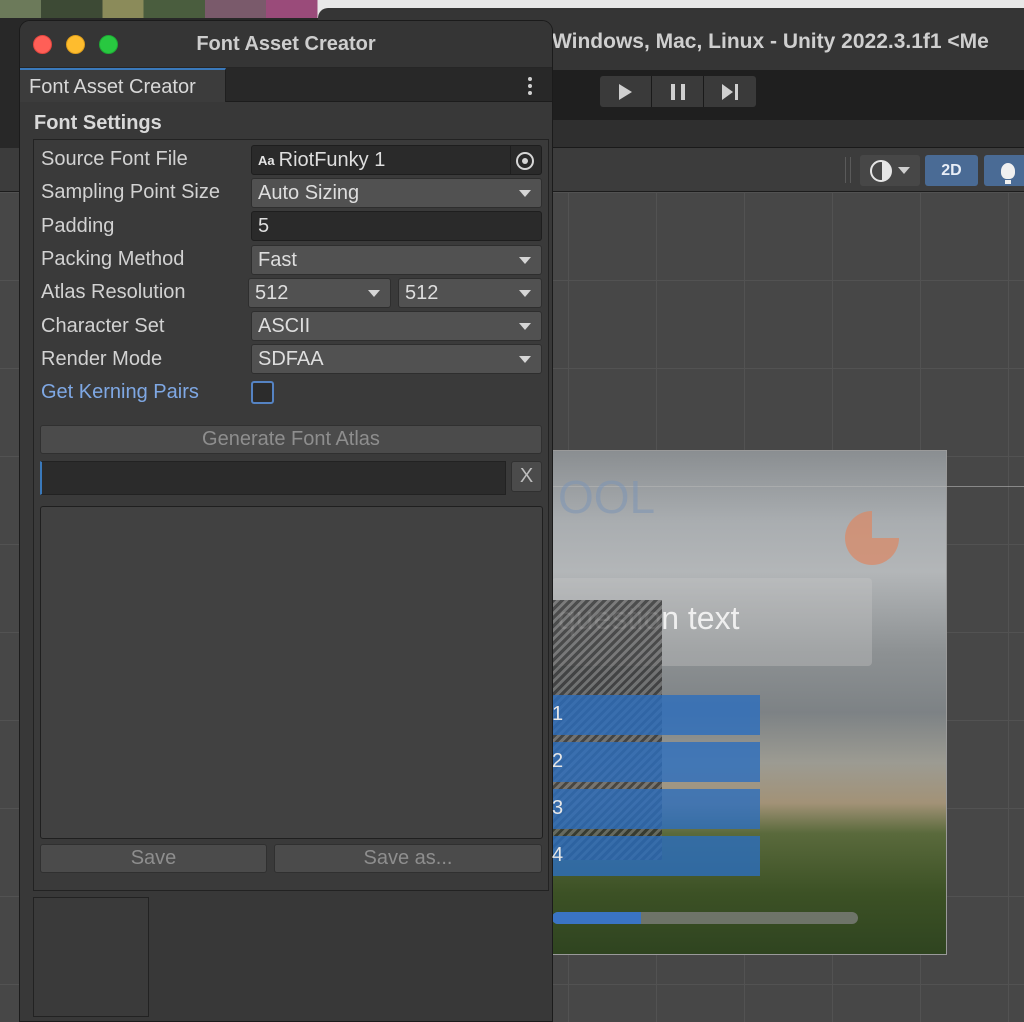 This screenshot has width=1024, height=1022. What do you see at coordinates (272, 292) in the screenshot?
I see `atlas-width-value: 512` at bounding box center [272, 292].